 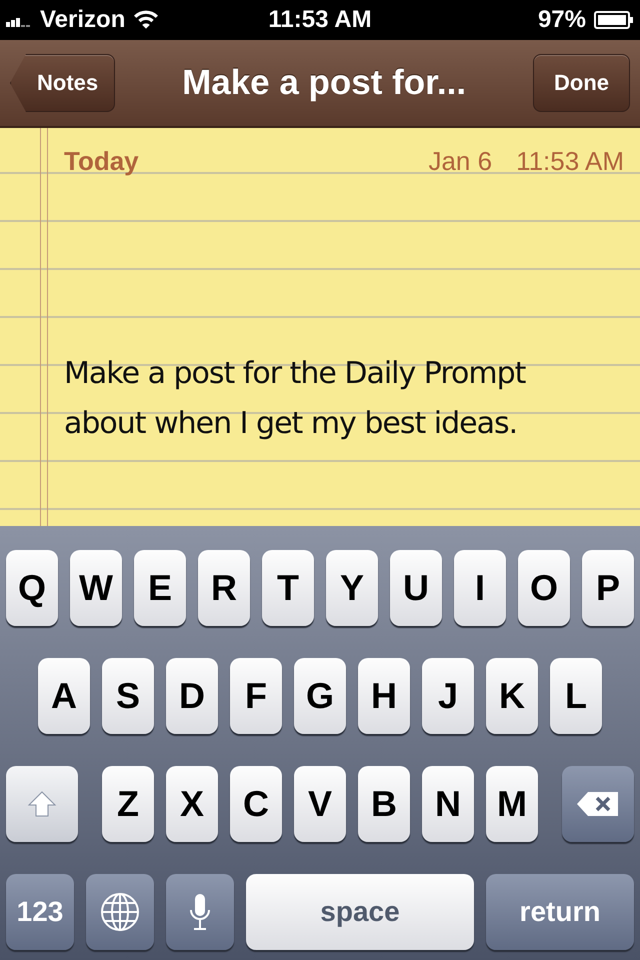 I want to click on key: J, so click(x=448, y=696).